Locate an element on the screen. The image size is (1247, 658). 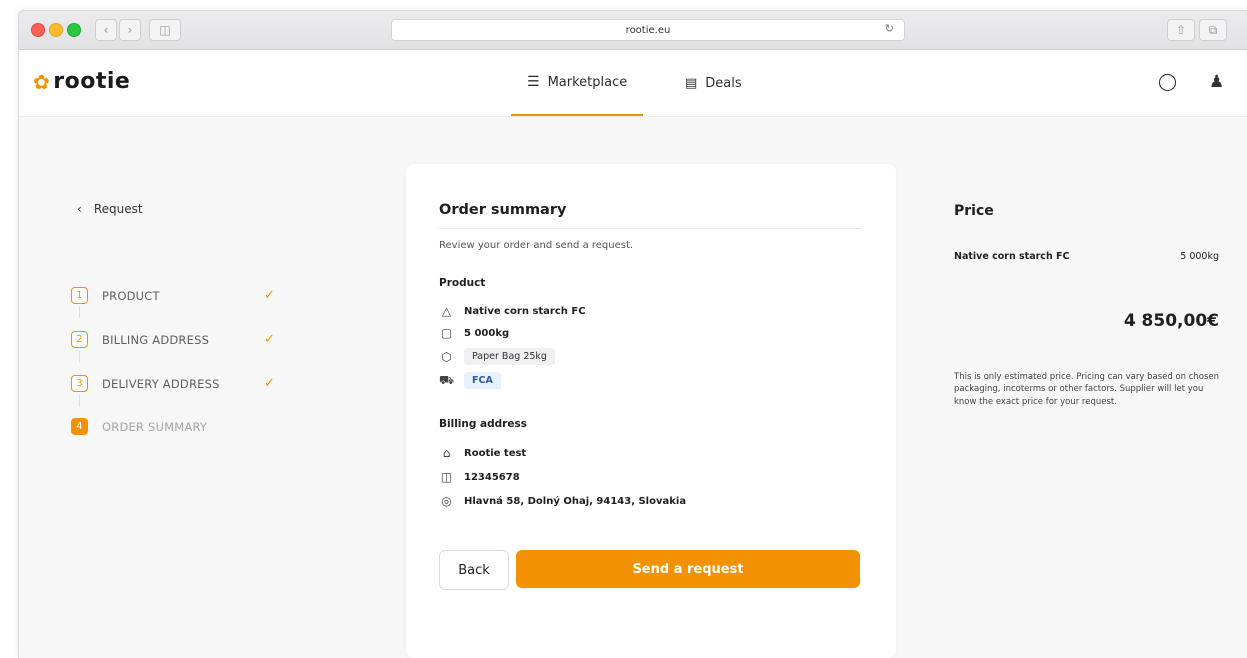
step-label: PRODUCT is located at coordinates (131, 295).